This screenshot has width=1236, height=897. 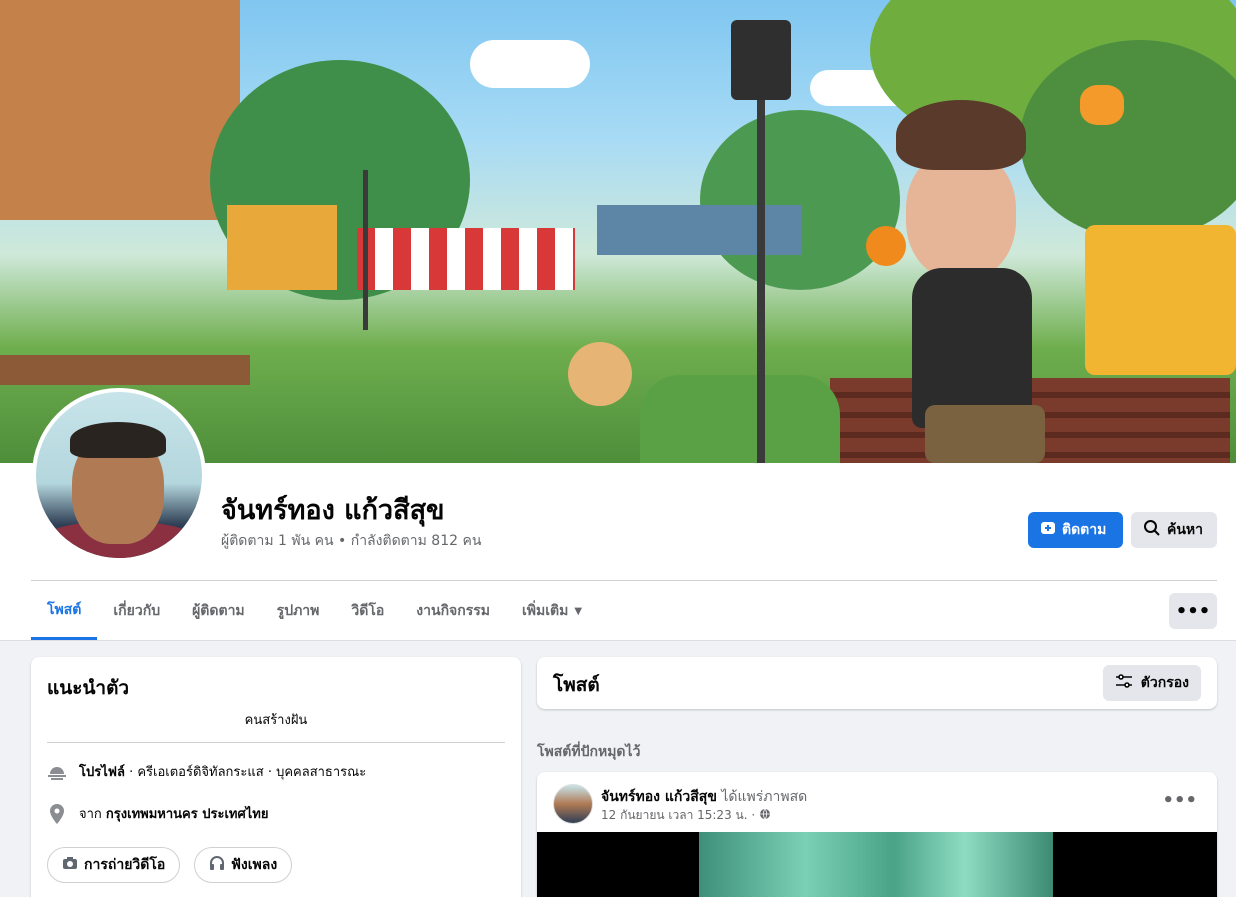 What do you see at coordinates (1179, 800) in the screenshot?
I see `post-more-button: •••` at bounding box center [1179, 800].